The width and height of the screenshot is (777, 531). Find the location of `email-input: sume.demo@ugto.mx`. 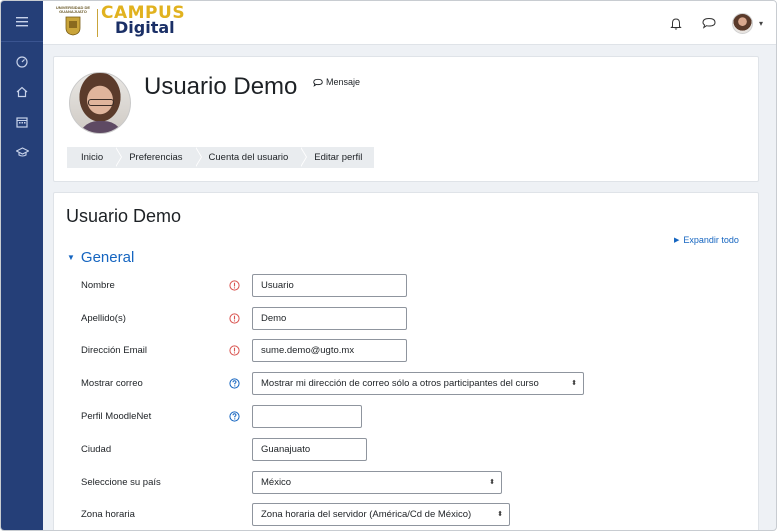

email-input: sume.demo@ugto.mx is located at coordinates (329, 350).